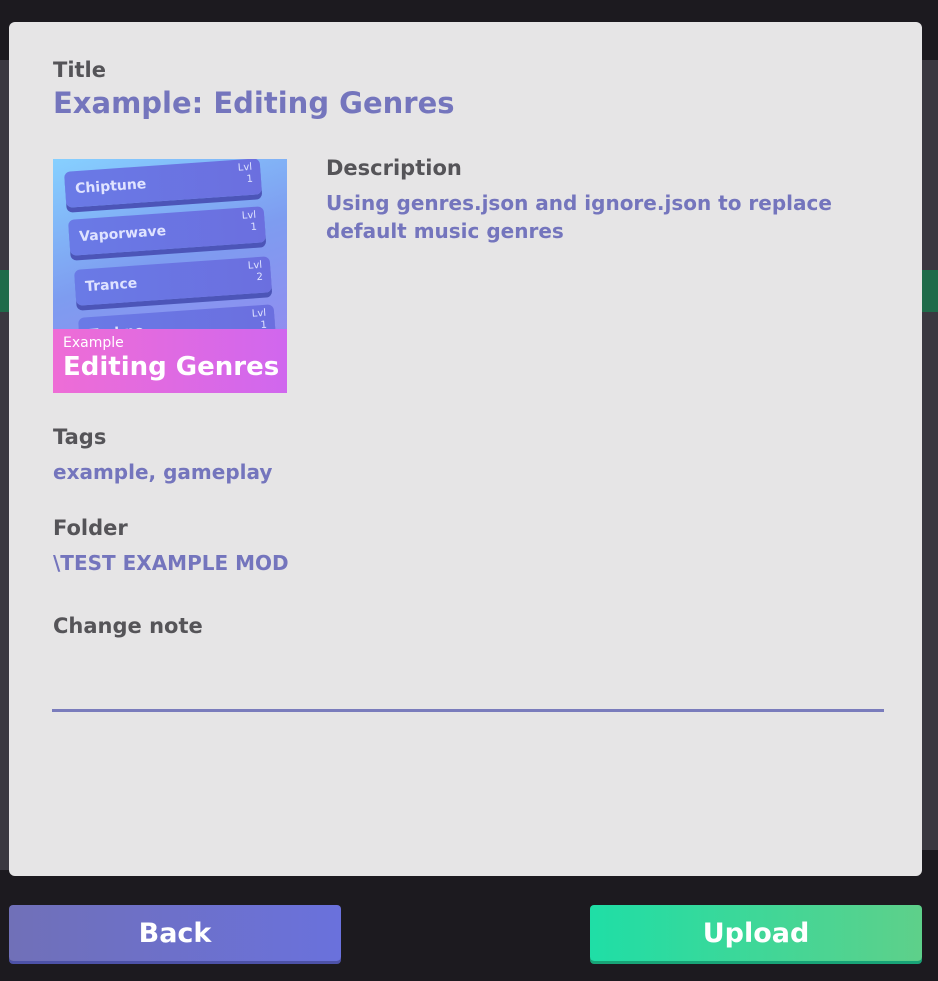  I want to click on change-note-underline, so click(468, 710).